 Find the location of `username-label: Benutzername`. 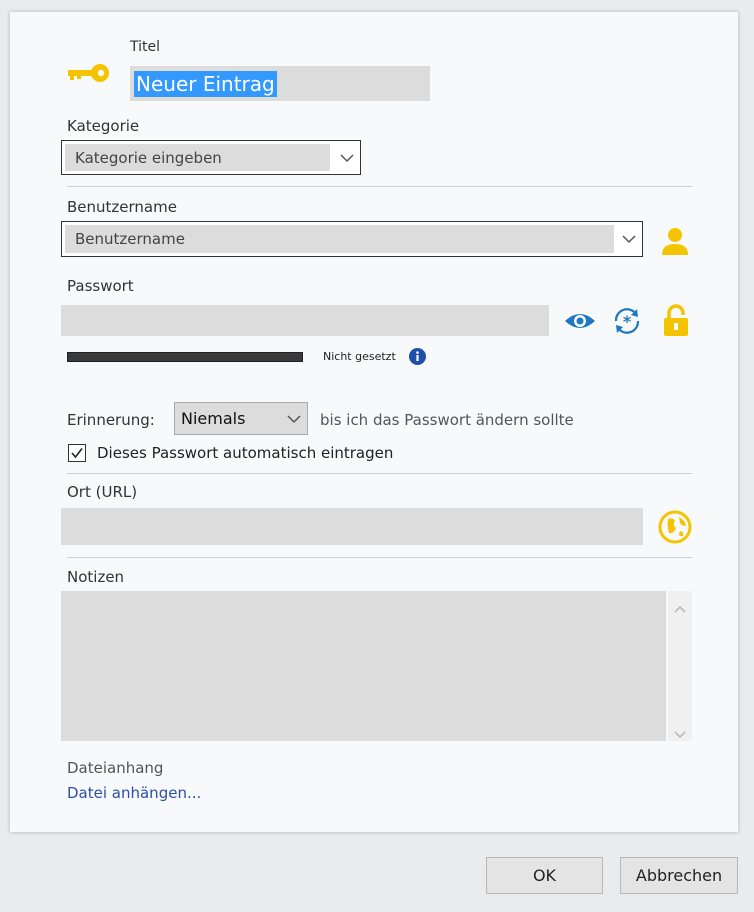

username-label: Benutzername is located at coordinates (122, 207).